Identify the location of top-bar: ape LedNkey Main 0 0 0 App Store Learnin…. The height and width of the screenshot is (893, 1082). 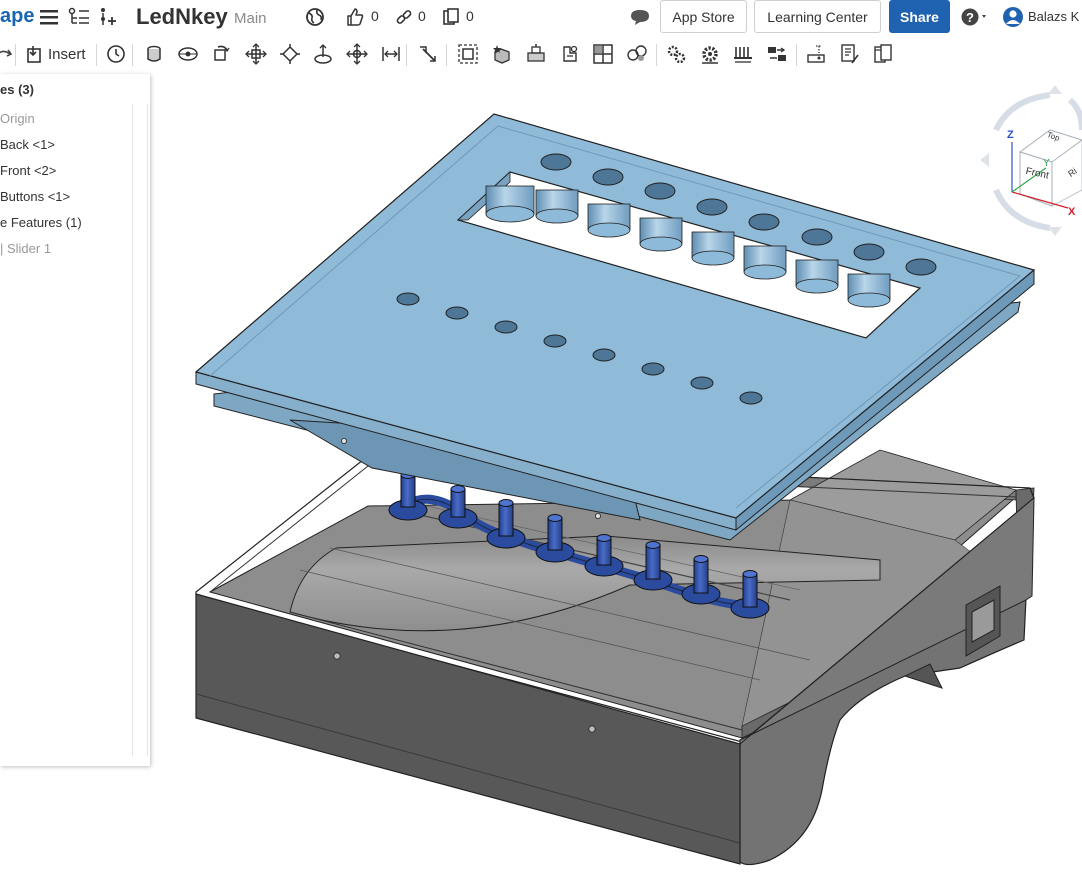
(541, 17).